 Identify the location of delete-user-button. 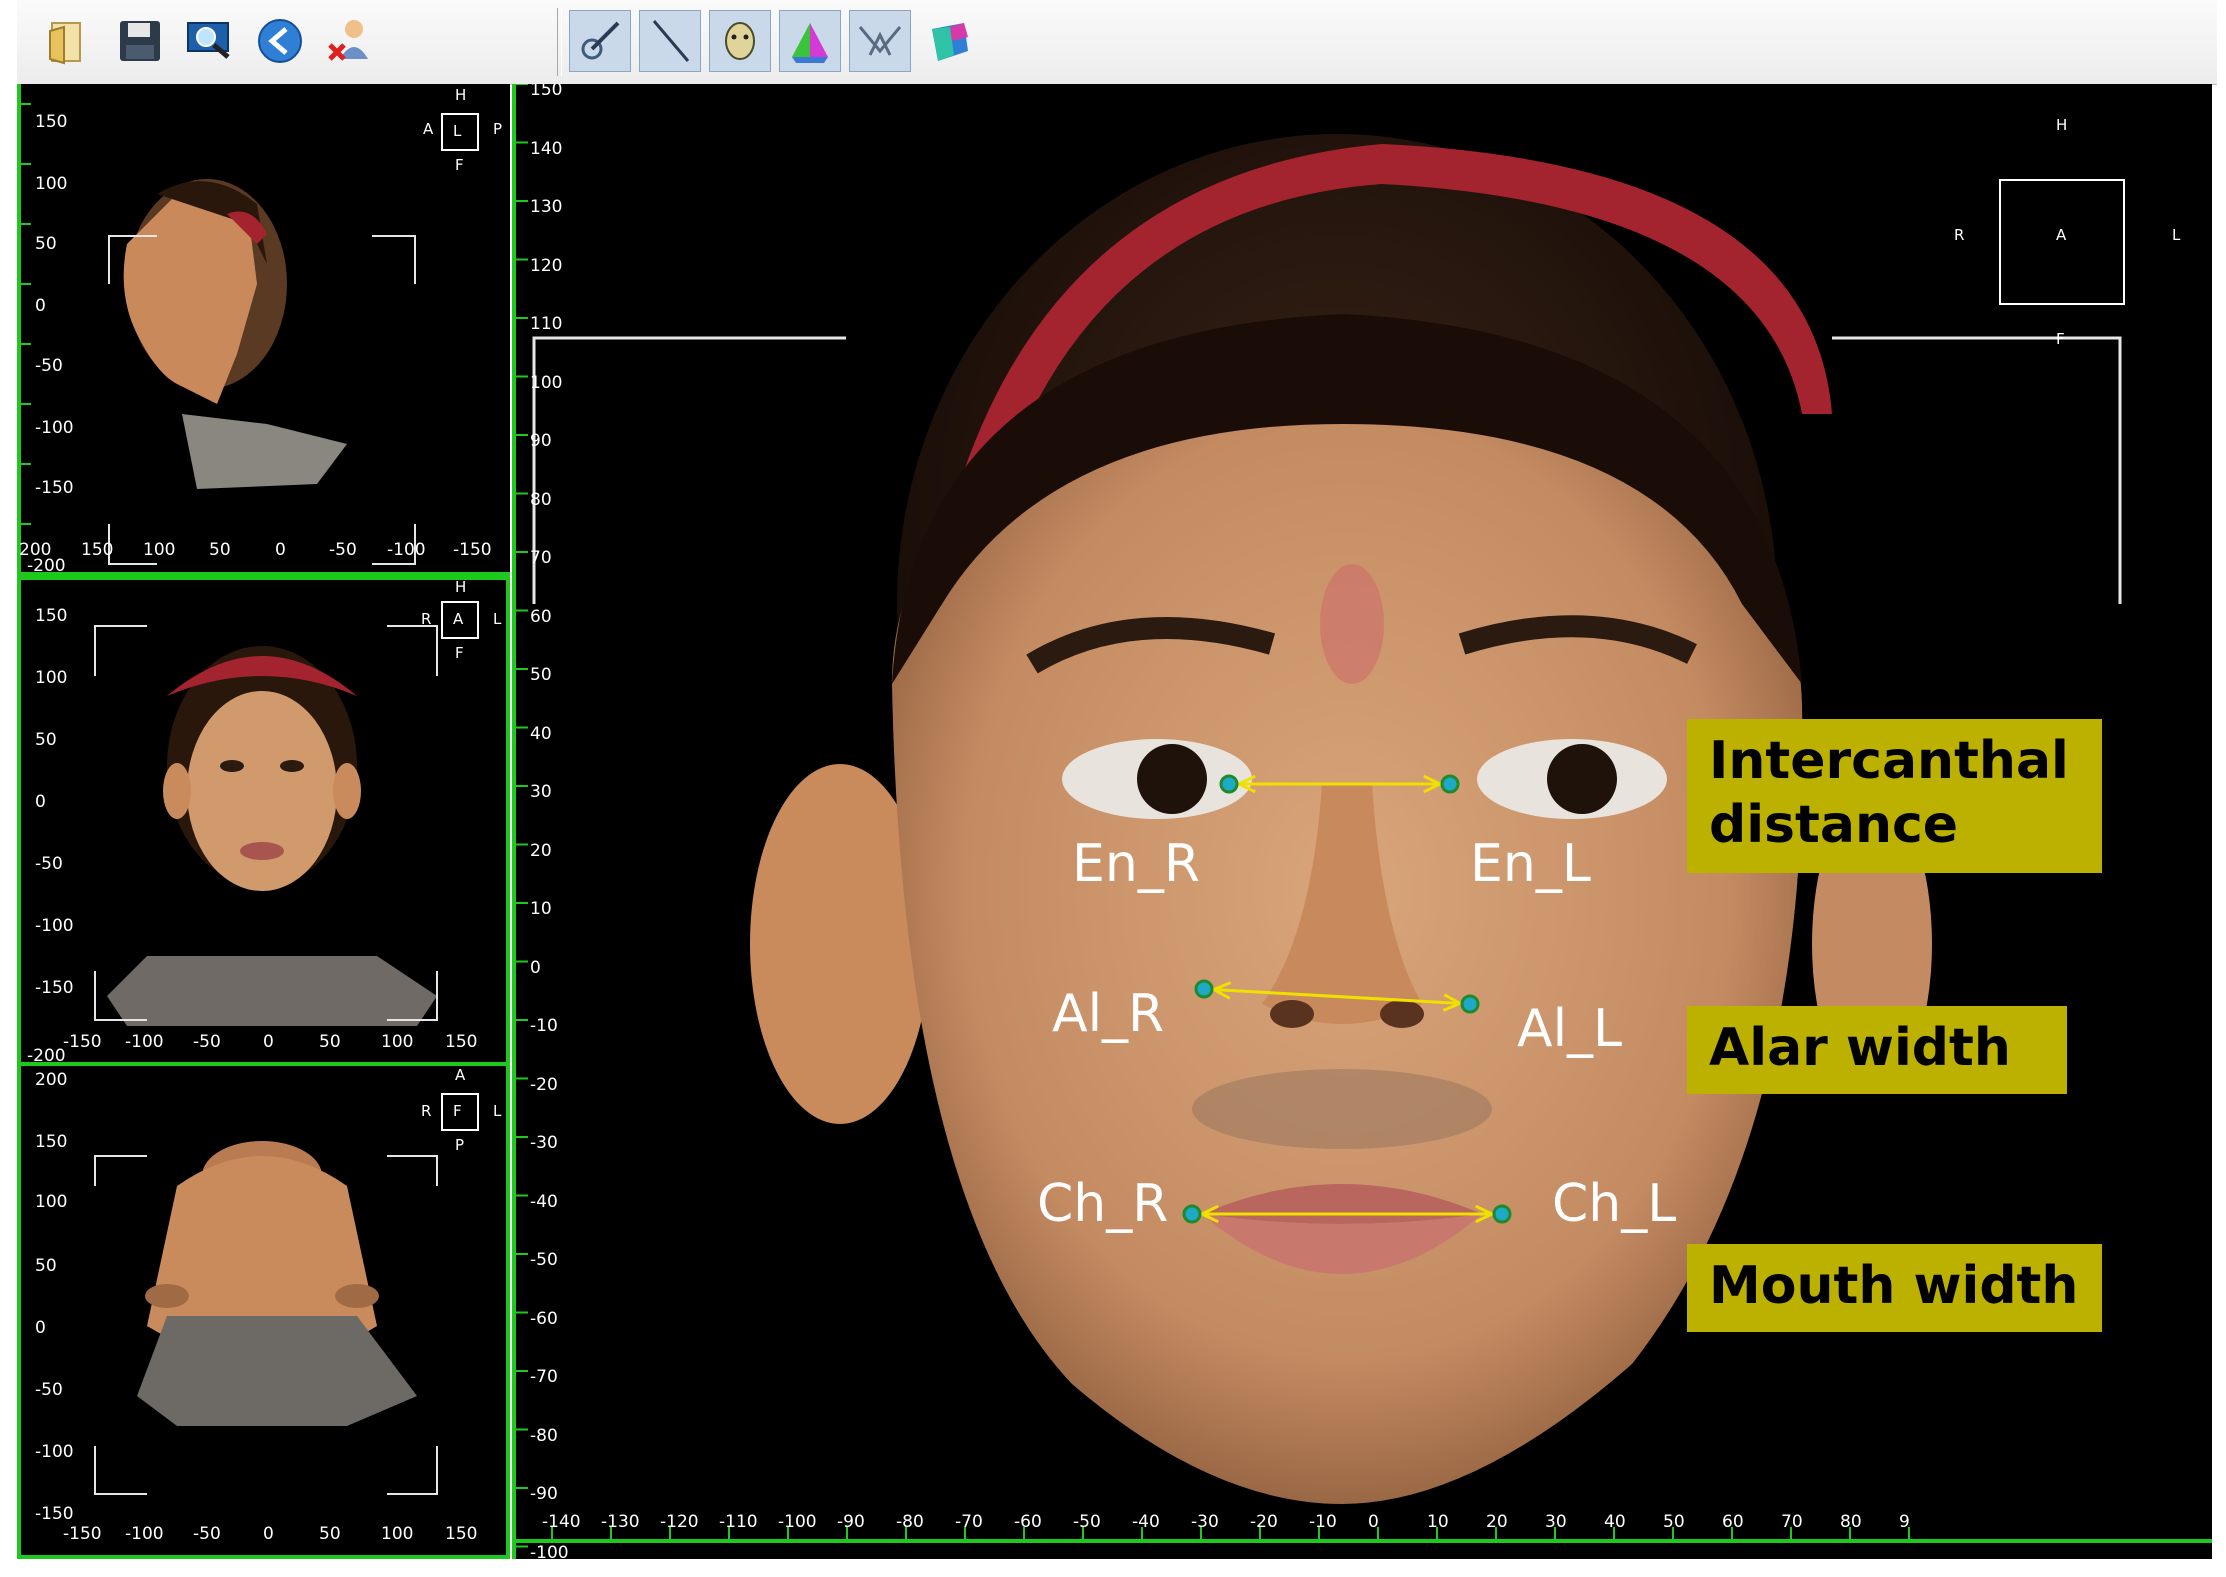
(350, 41).